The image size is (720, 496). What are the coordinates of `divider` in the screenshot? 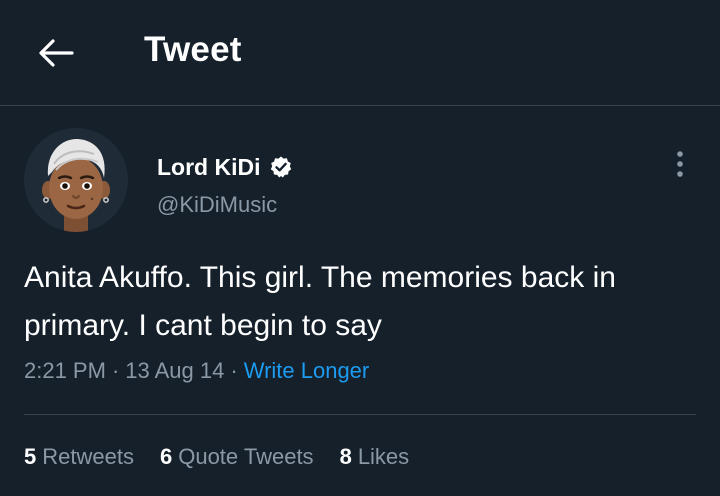 It's located at (360, 414).